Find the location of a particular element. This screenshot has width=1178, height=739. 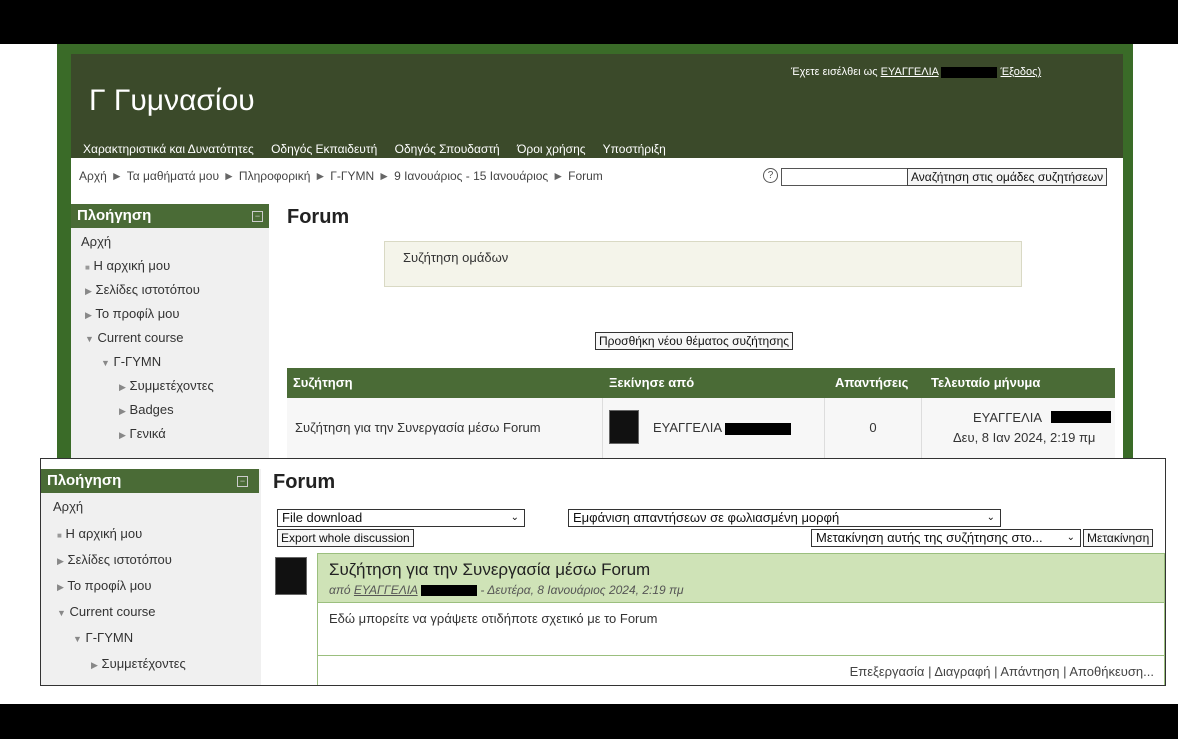

move-discussion-select: Μετακίνηση αυτής της συζήτησης στο... ⌄ is located at coordinates (946, 538).